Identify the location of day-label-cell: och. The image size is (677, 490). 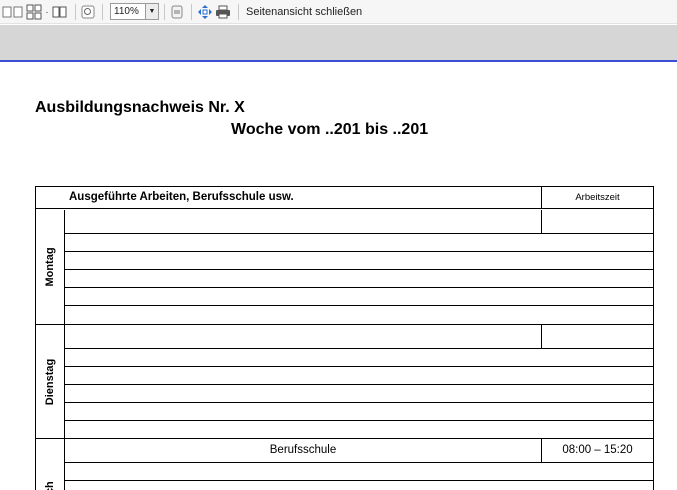
(50, 464).